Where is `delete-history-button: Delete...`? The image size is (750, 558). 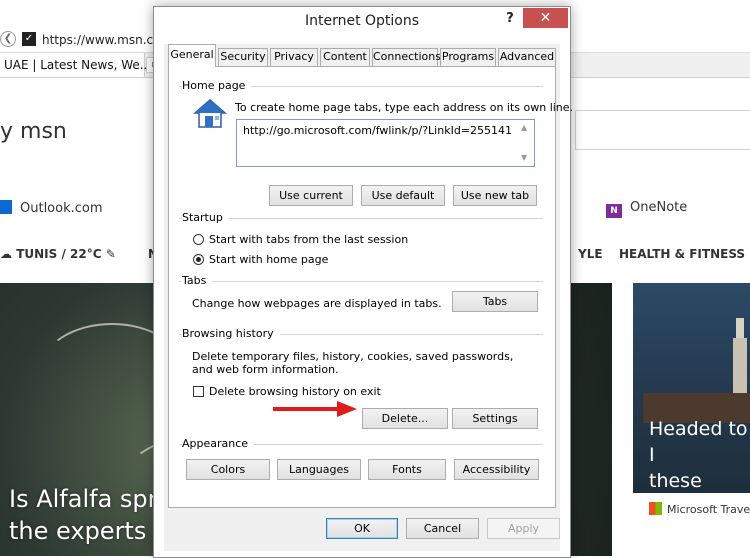
delete-history-button: Delete... is located at coordinates (405, 418).